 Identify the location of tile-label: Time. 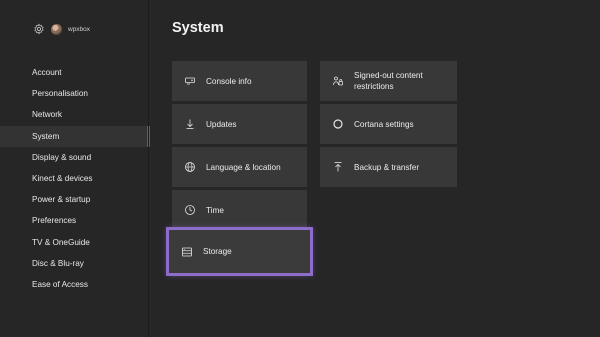
(215, 210).